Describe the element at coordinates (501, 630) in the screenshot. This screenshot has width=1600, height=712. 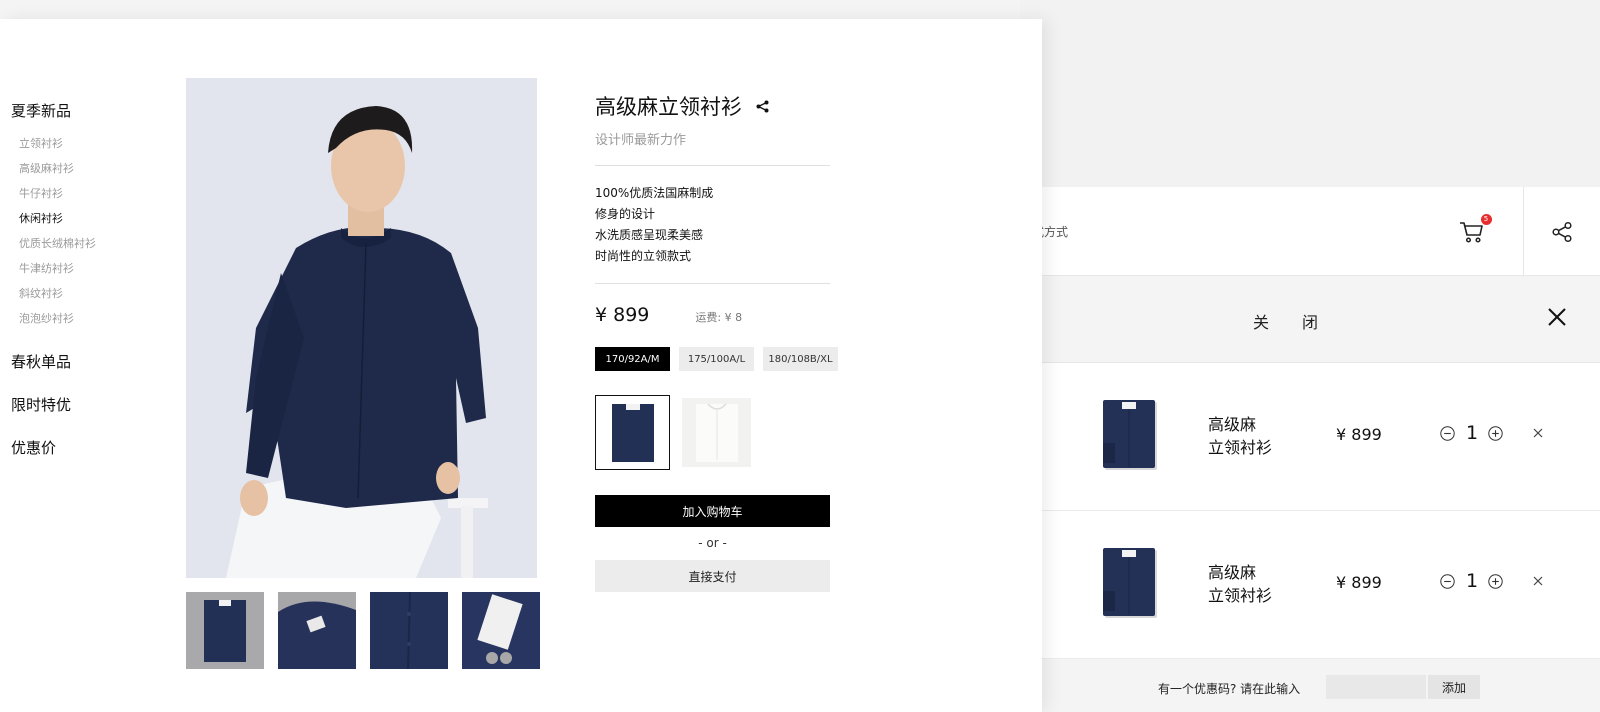
I see `thumbnail-tag-detail` at that location.